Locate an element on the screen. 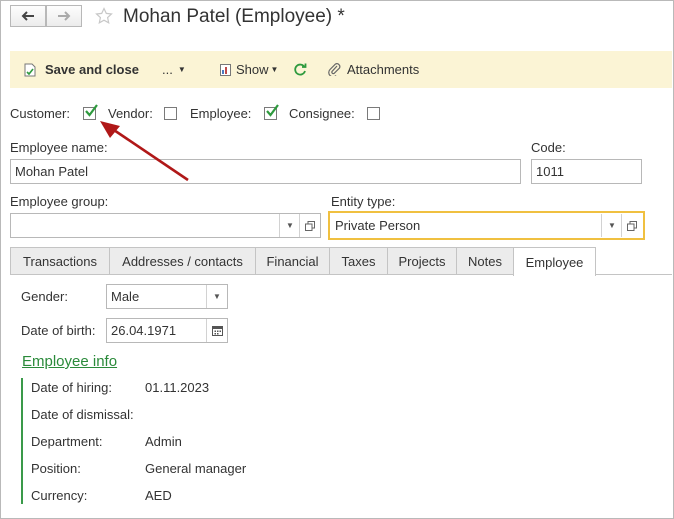 Image resolution: width=674 pixels, height=519 pixels. entity-type-open-button is located at coordinates (631, 225).